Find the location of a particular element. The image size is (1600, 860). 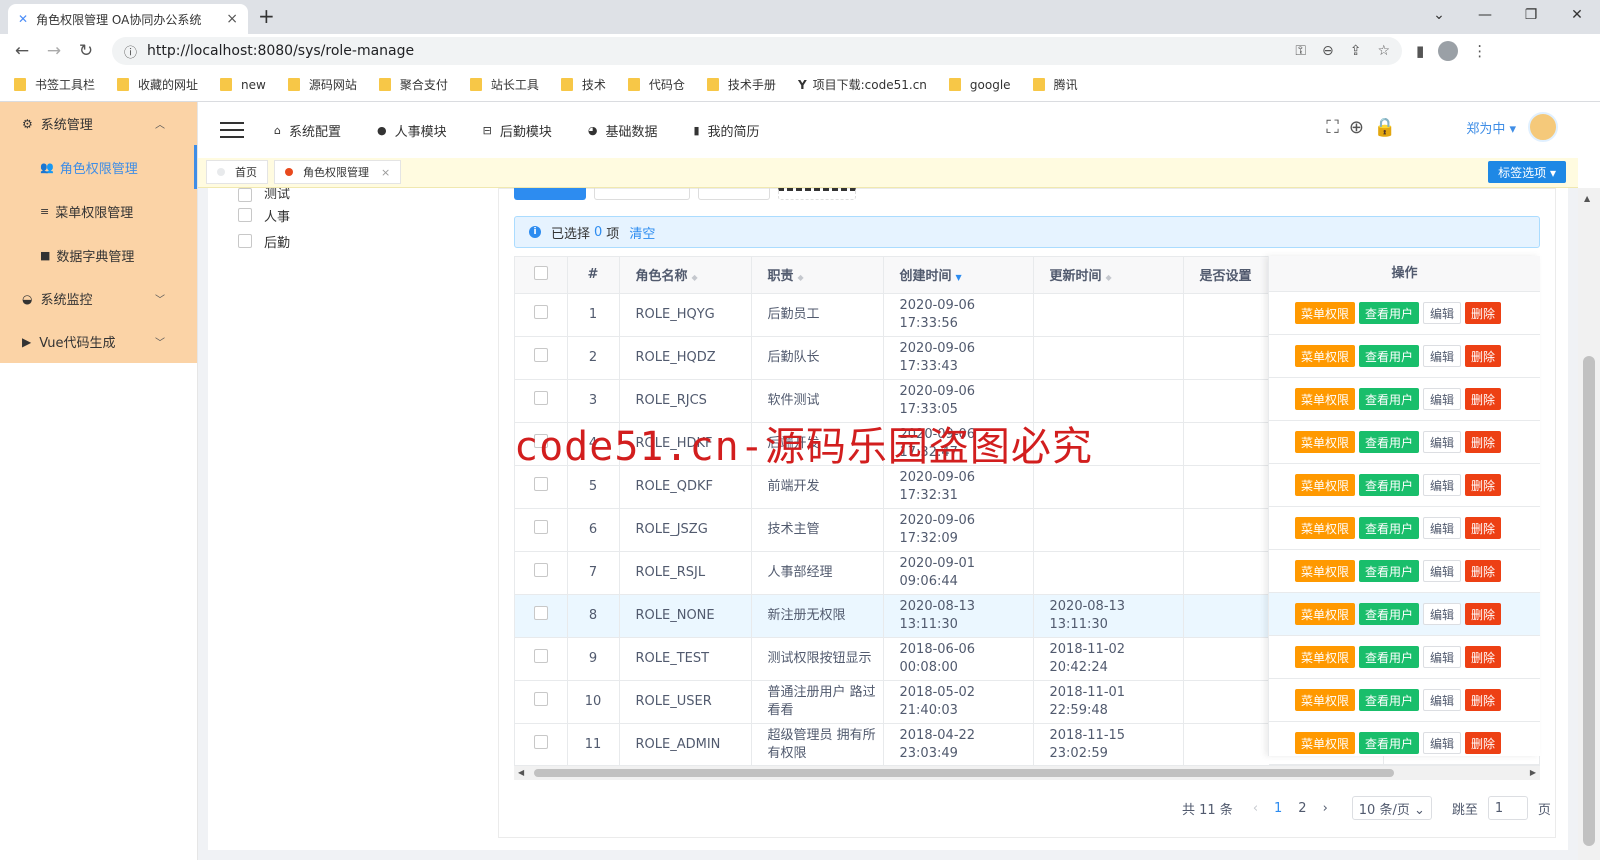

zoom-icon: ⊖ is located at coordinates (1328, 51).